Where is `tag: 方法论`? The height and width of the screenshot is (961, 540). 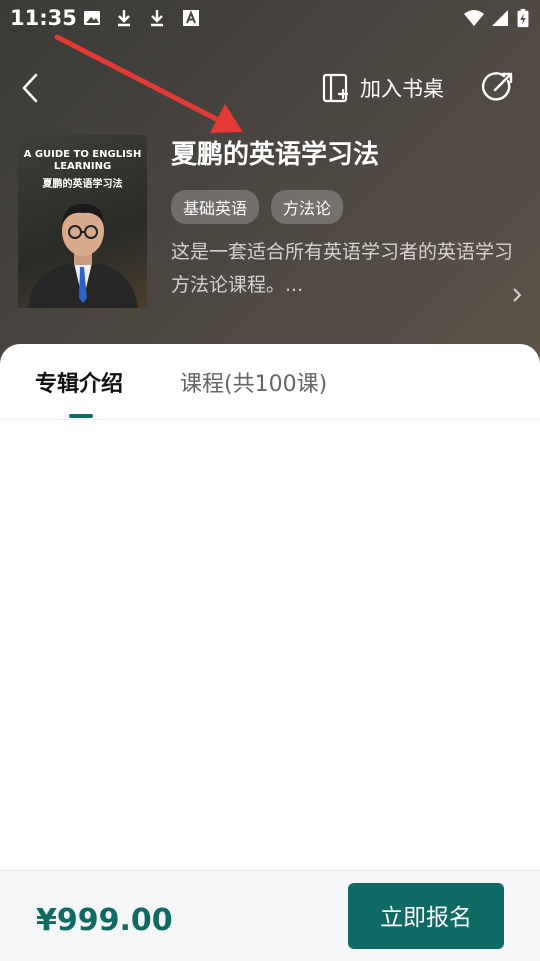 tag: 方法论 is located at coordinates (307, 207).